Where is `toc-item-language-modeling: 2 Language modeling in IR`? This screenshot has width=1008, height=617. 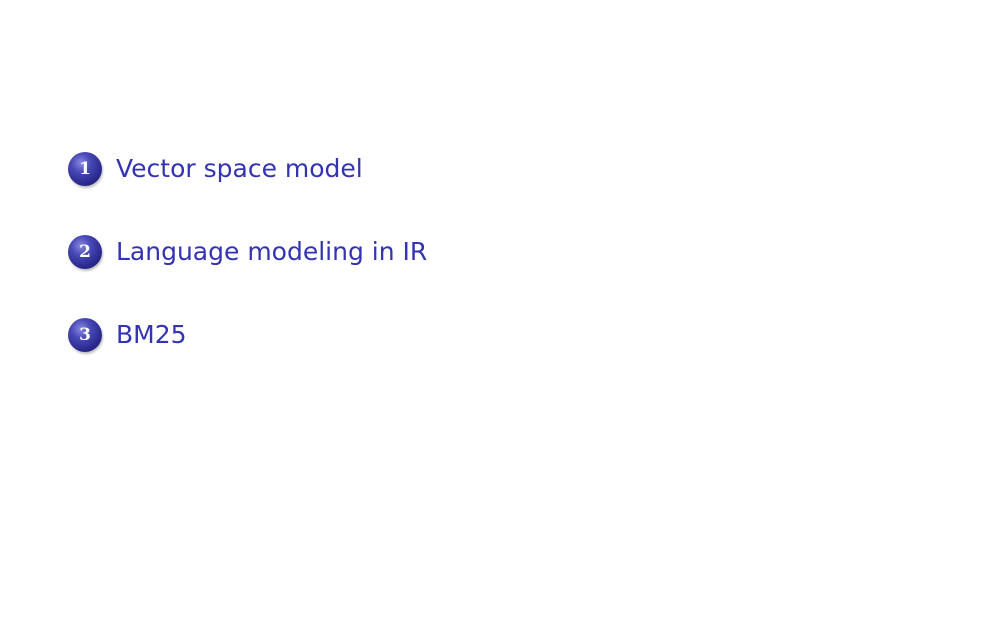
toc-item-language-modeling: 2 Language modeling in IR is located at coordinates (247, 252).